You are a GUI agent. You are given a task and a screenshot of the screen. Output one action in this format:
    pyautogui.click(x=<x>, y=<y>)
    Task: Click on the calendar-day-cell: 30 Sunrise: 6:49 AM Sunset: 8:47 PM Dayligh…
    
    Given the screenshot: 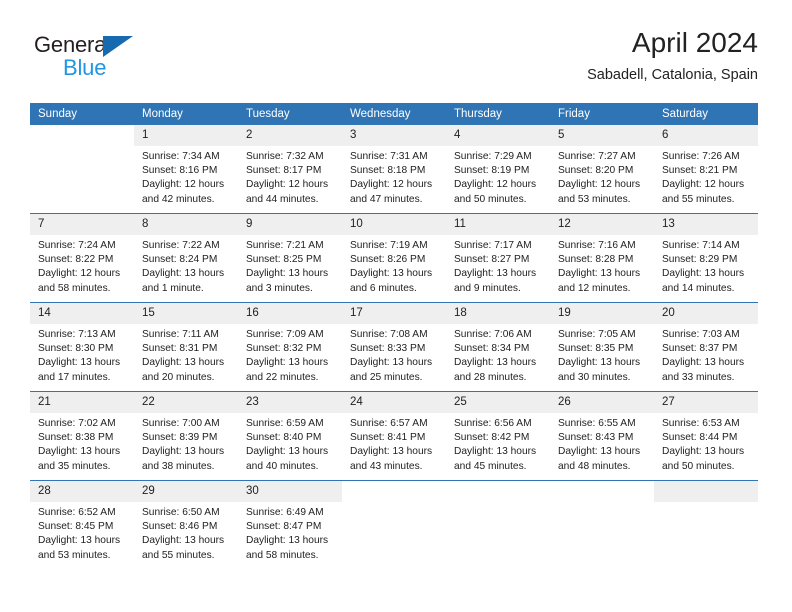 What is the action you would take?
    pyautogui.click(x=290, y=524)
    